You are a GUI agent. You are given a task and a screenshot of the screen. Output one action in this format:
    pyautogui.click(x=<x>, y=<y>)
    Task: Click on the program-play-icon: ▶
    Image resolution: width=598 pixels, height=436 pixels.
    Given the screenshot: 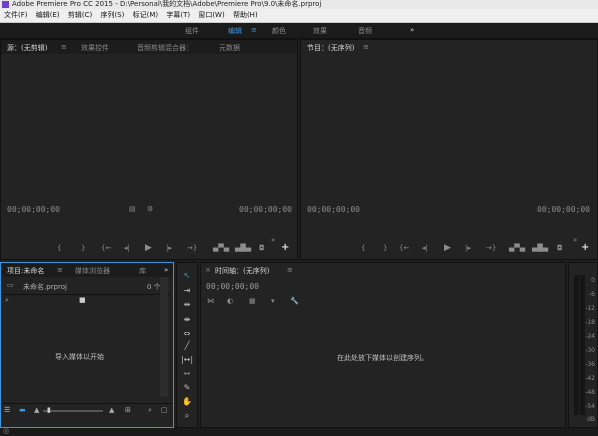 What is the action you would take?
    pyautogui.click(x=447, y=248)
    